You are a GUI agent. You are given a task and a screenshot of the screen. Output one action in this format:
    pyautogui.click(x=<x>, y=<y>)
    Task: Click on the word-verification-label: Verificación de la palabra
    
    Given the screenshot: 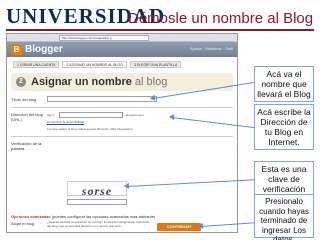 What is the action you would take?
    pyautogui.click(x=26, y=146)
    